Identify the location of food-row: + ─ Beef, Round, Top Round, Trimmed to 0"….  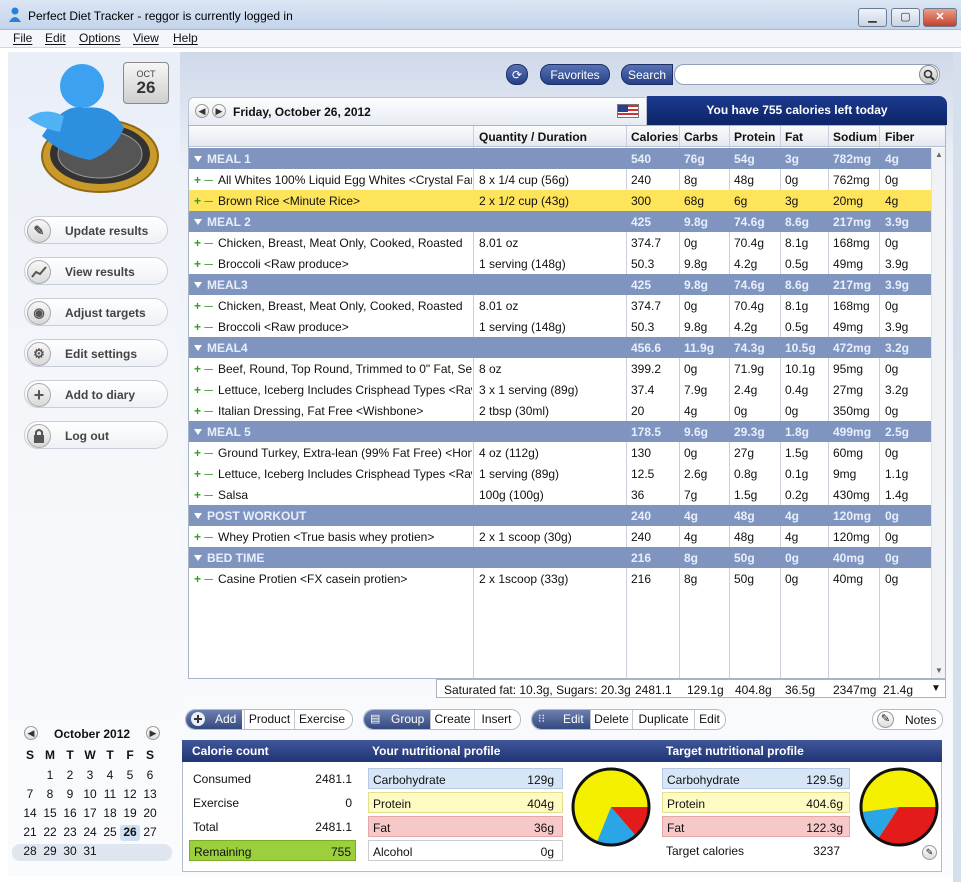
(560, 368).